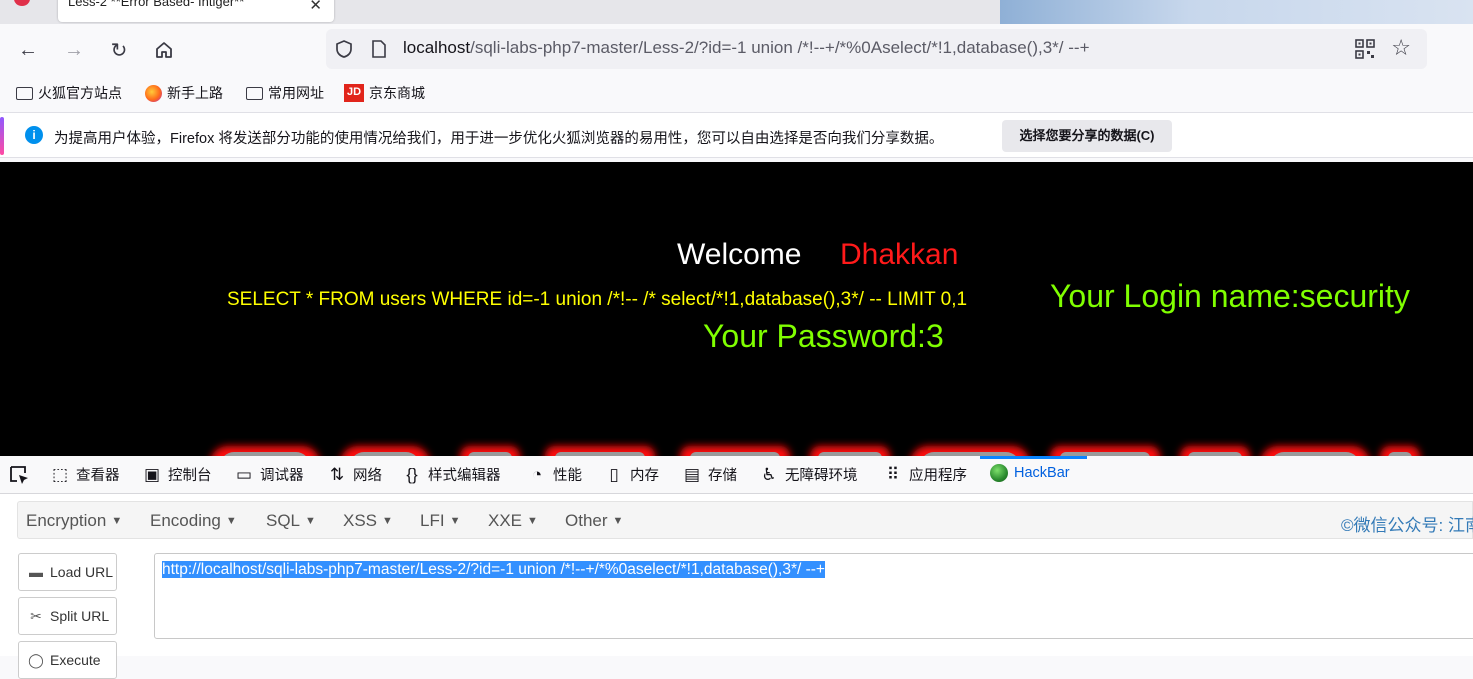 Image resolution: width=1473 pixels, height=679 pixels. I want to click on devtools-tab-inspector: ⬚ 查看器, so click(85, 474).